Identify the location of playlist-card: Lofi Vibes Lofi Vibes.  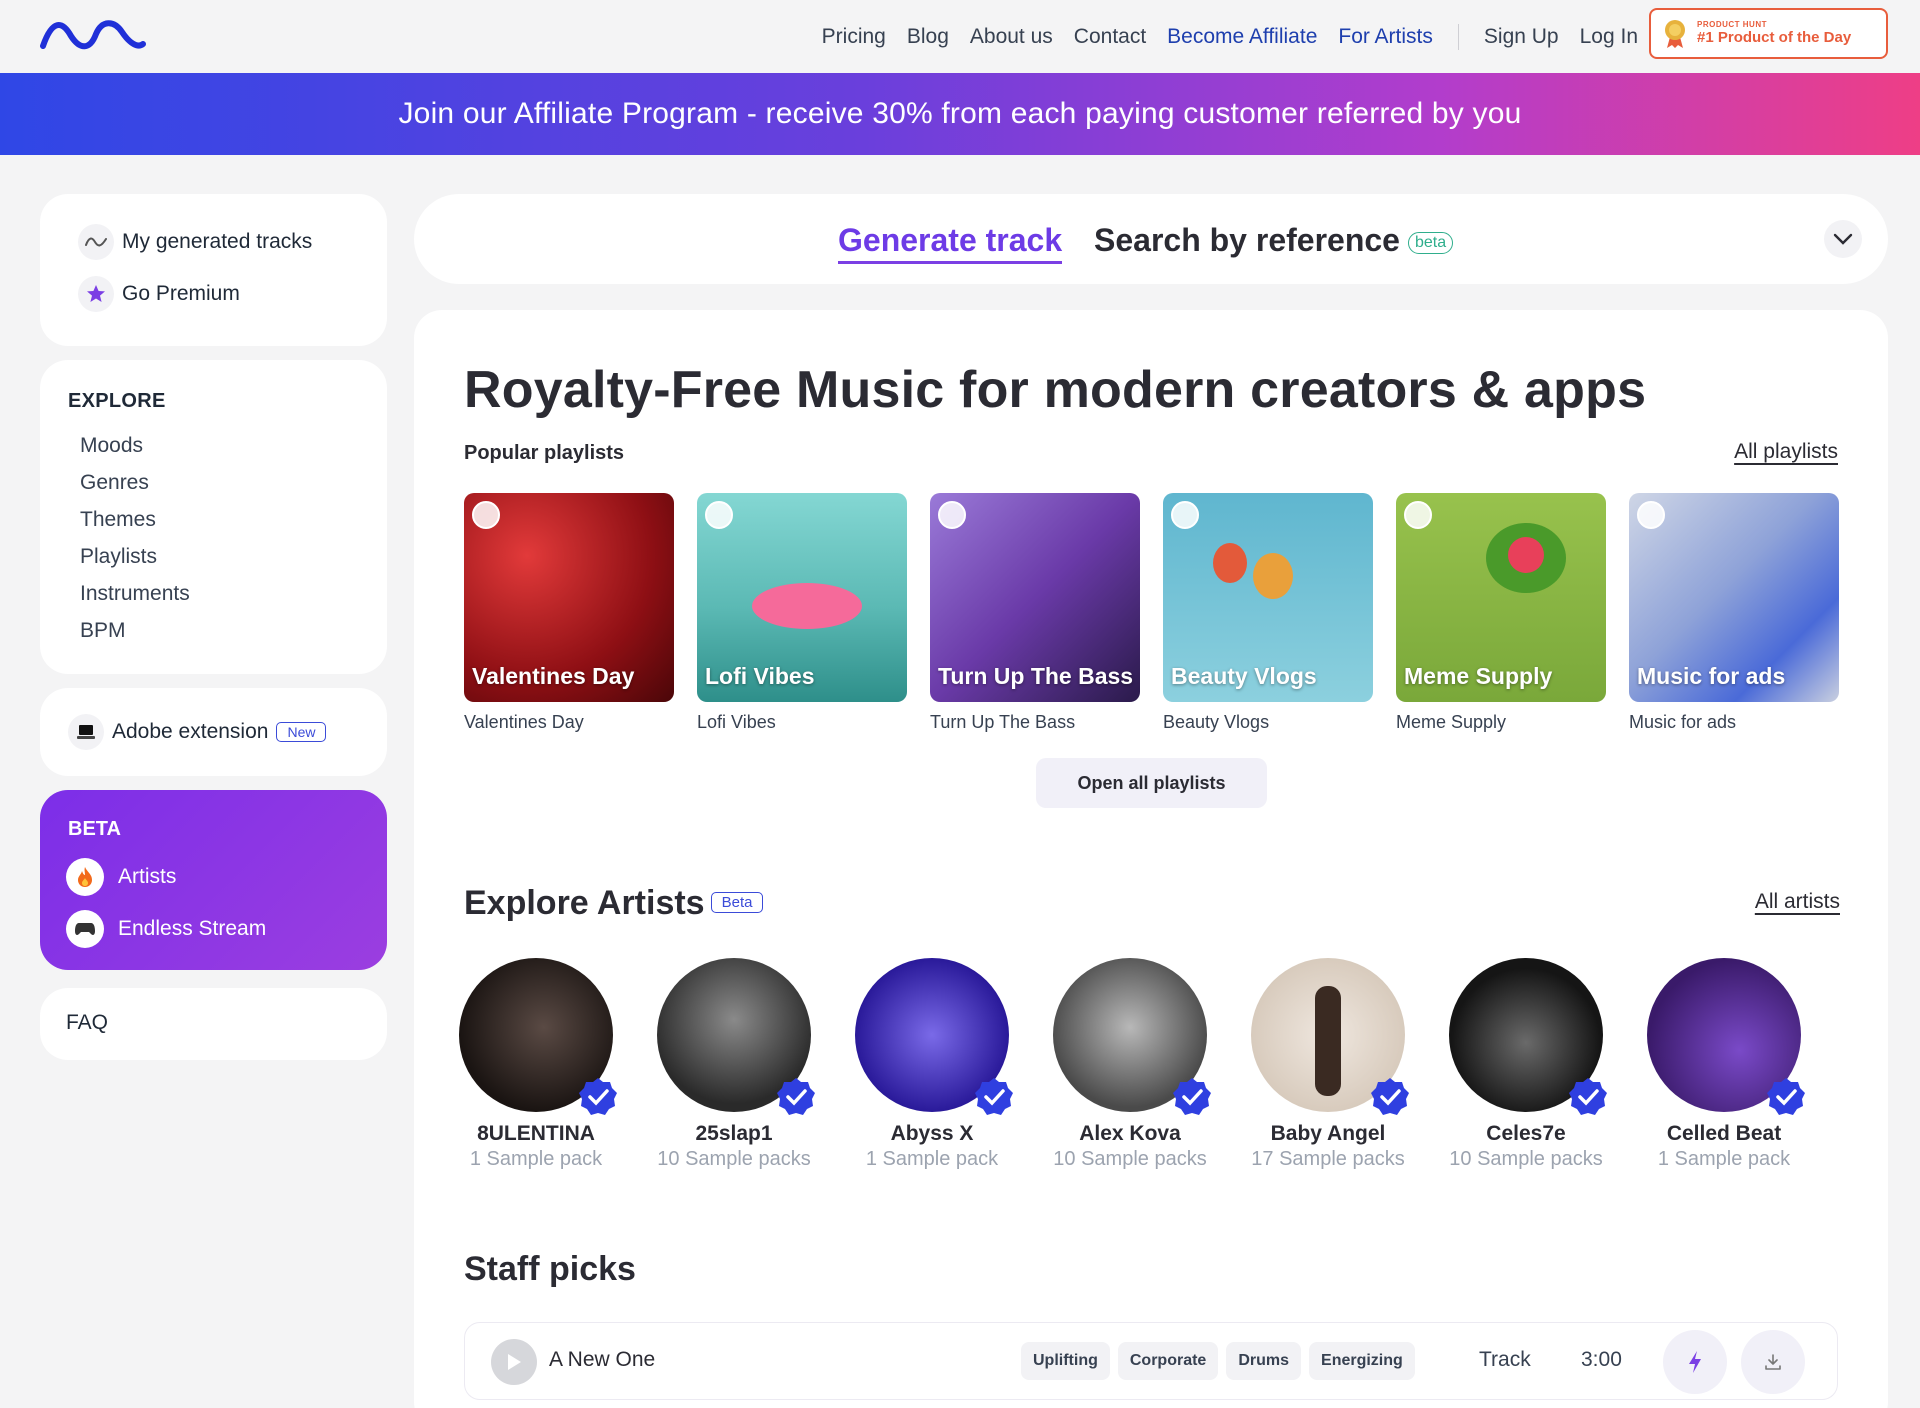
(802, 613).